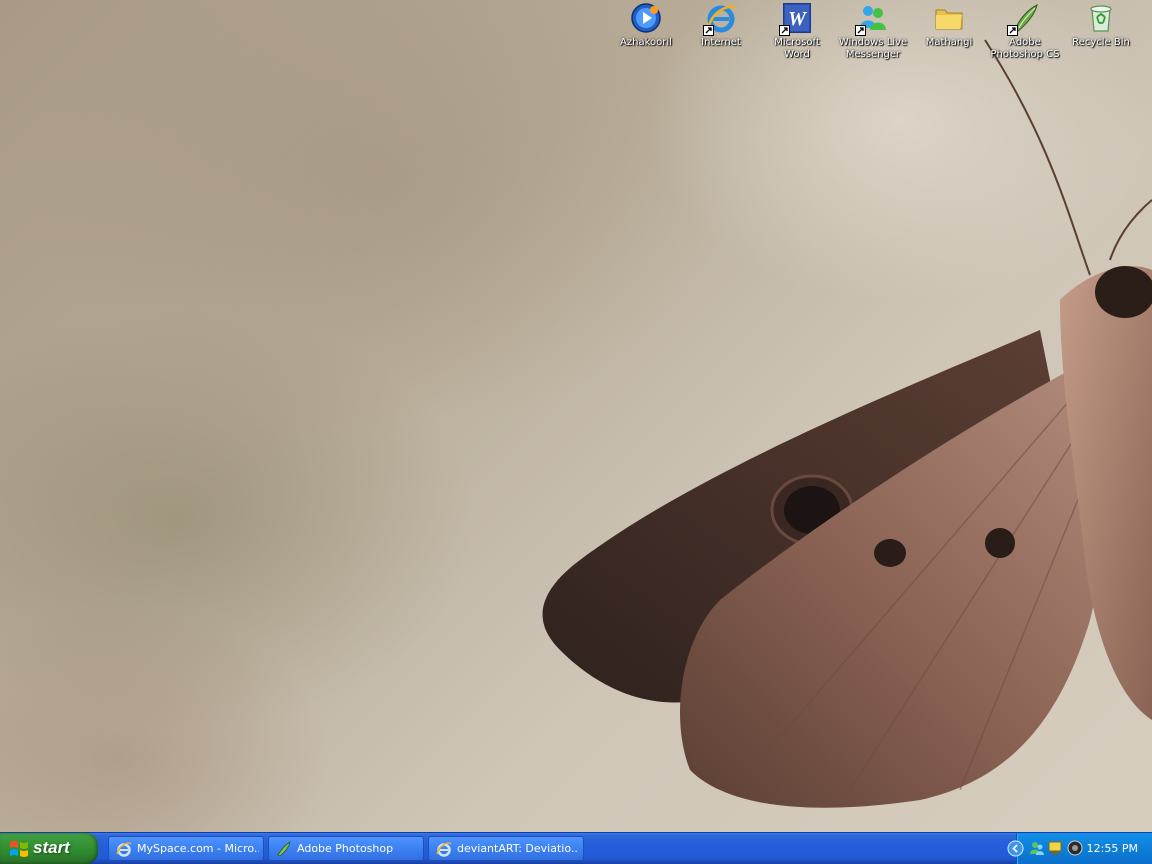 The height and width of the screenshot is (864, 1152). I want to click on start-button: start, so click(49, 848).